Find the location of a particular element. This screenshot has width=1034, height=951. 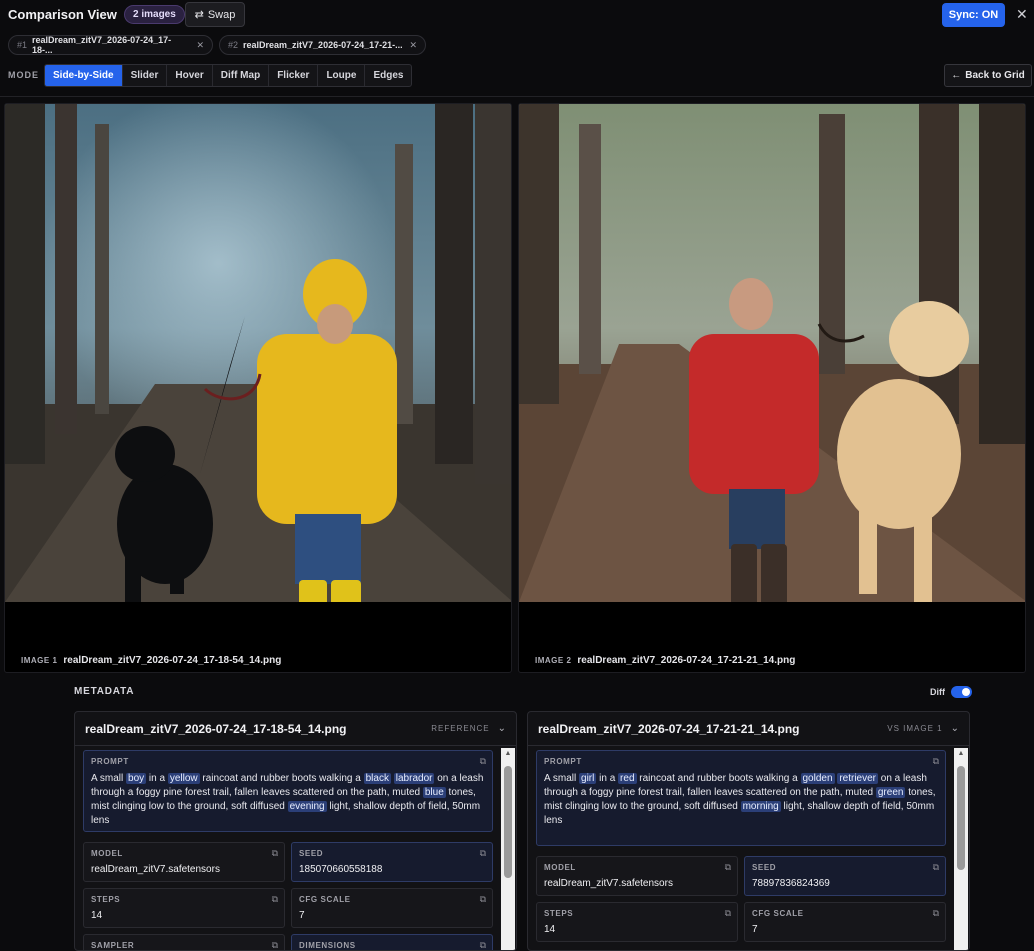

mode-edges: Edges is located at coordinates (388, 75).